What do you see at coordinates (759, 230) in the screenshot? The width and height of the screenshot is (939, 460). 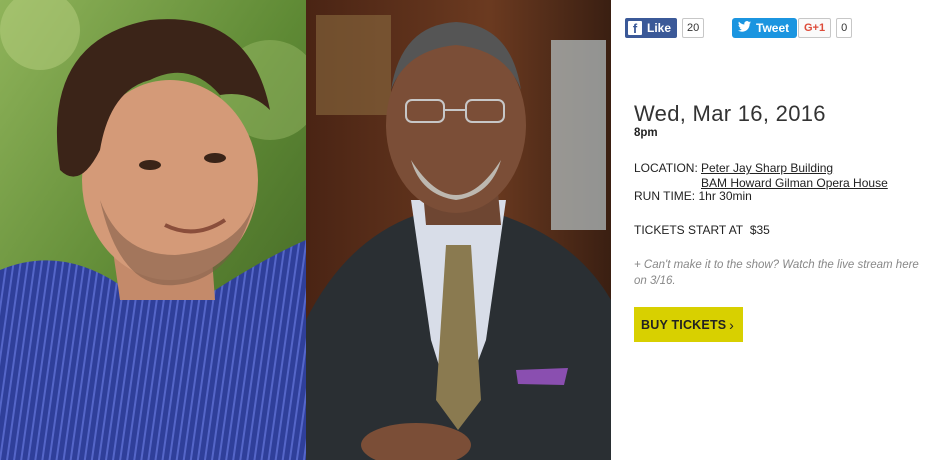 I see `tickets-price: $35` at bounding box center [759, 230].